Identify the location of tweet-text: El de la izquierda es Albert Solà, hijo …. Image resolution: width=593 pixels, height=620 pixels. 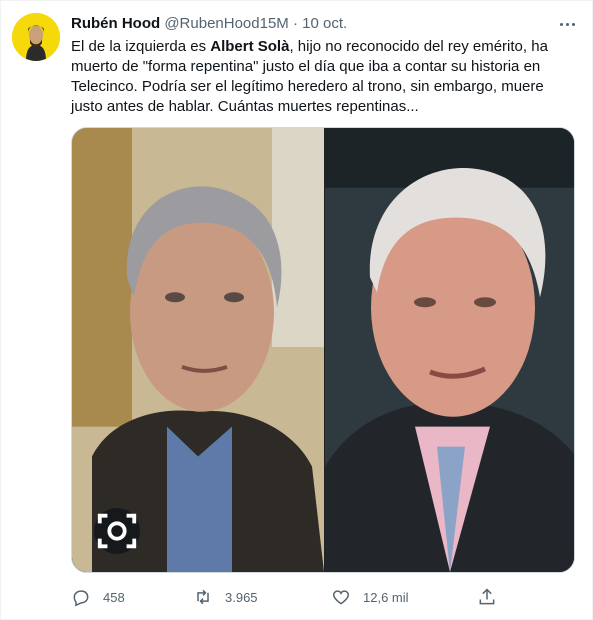
(323, 77).